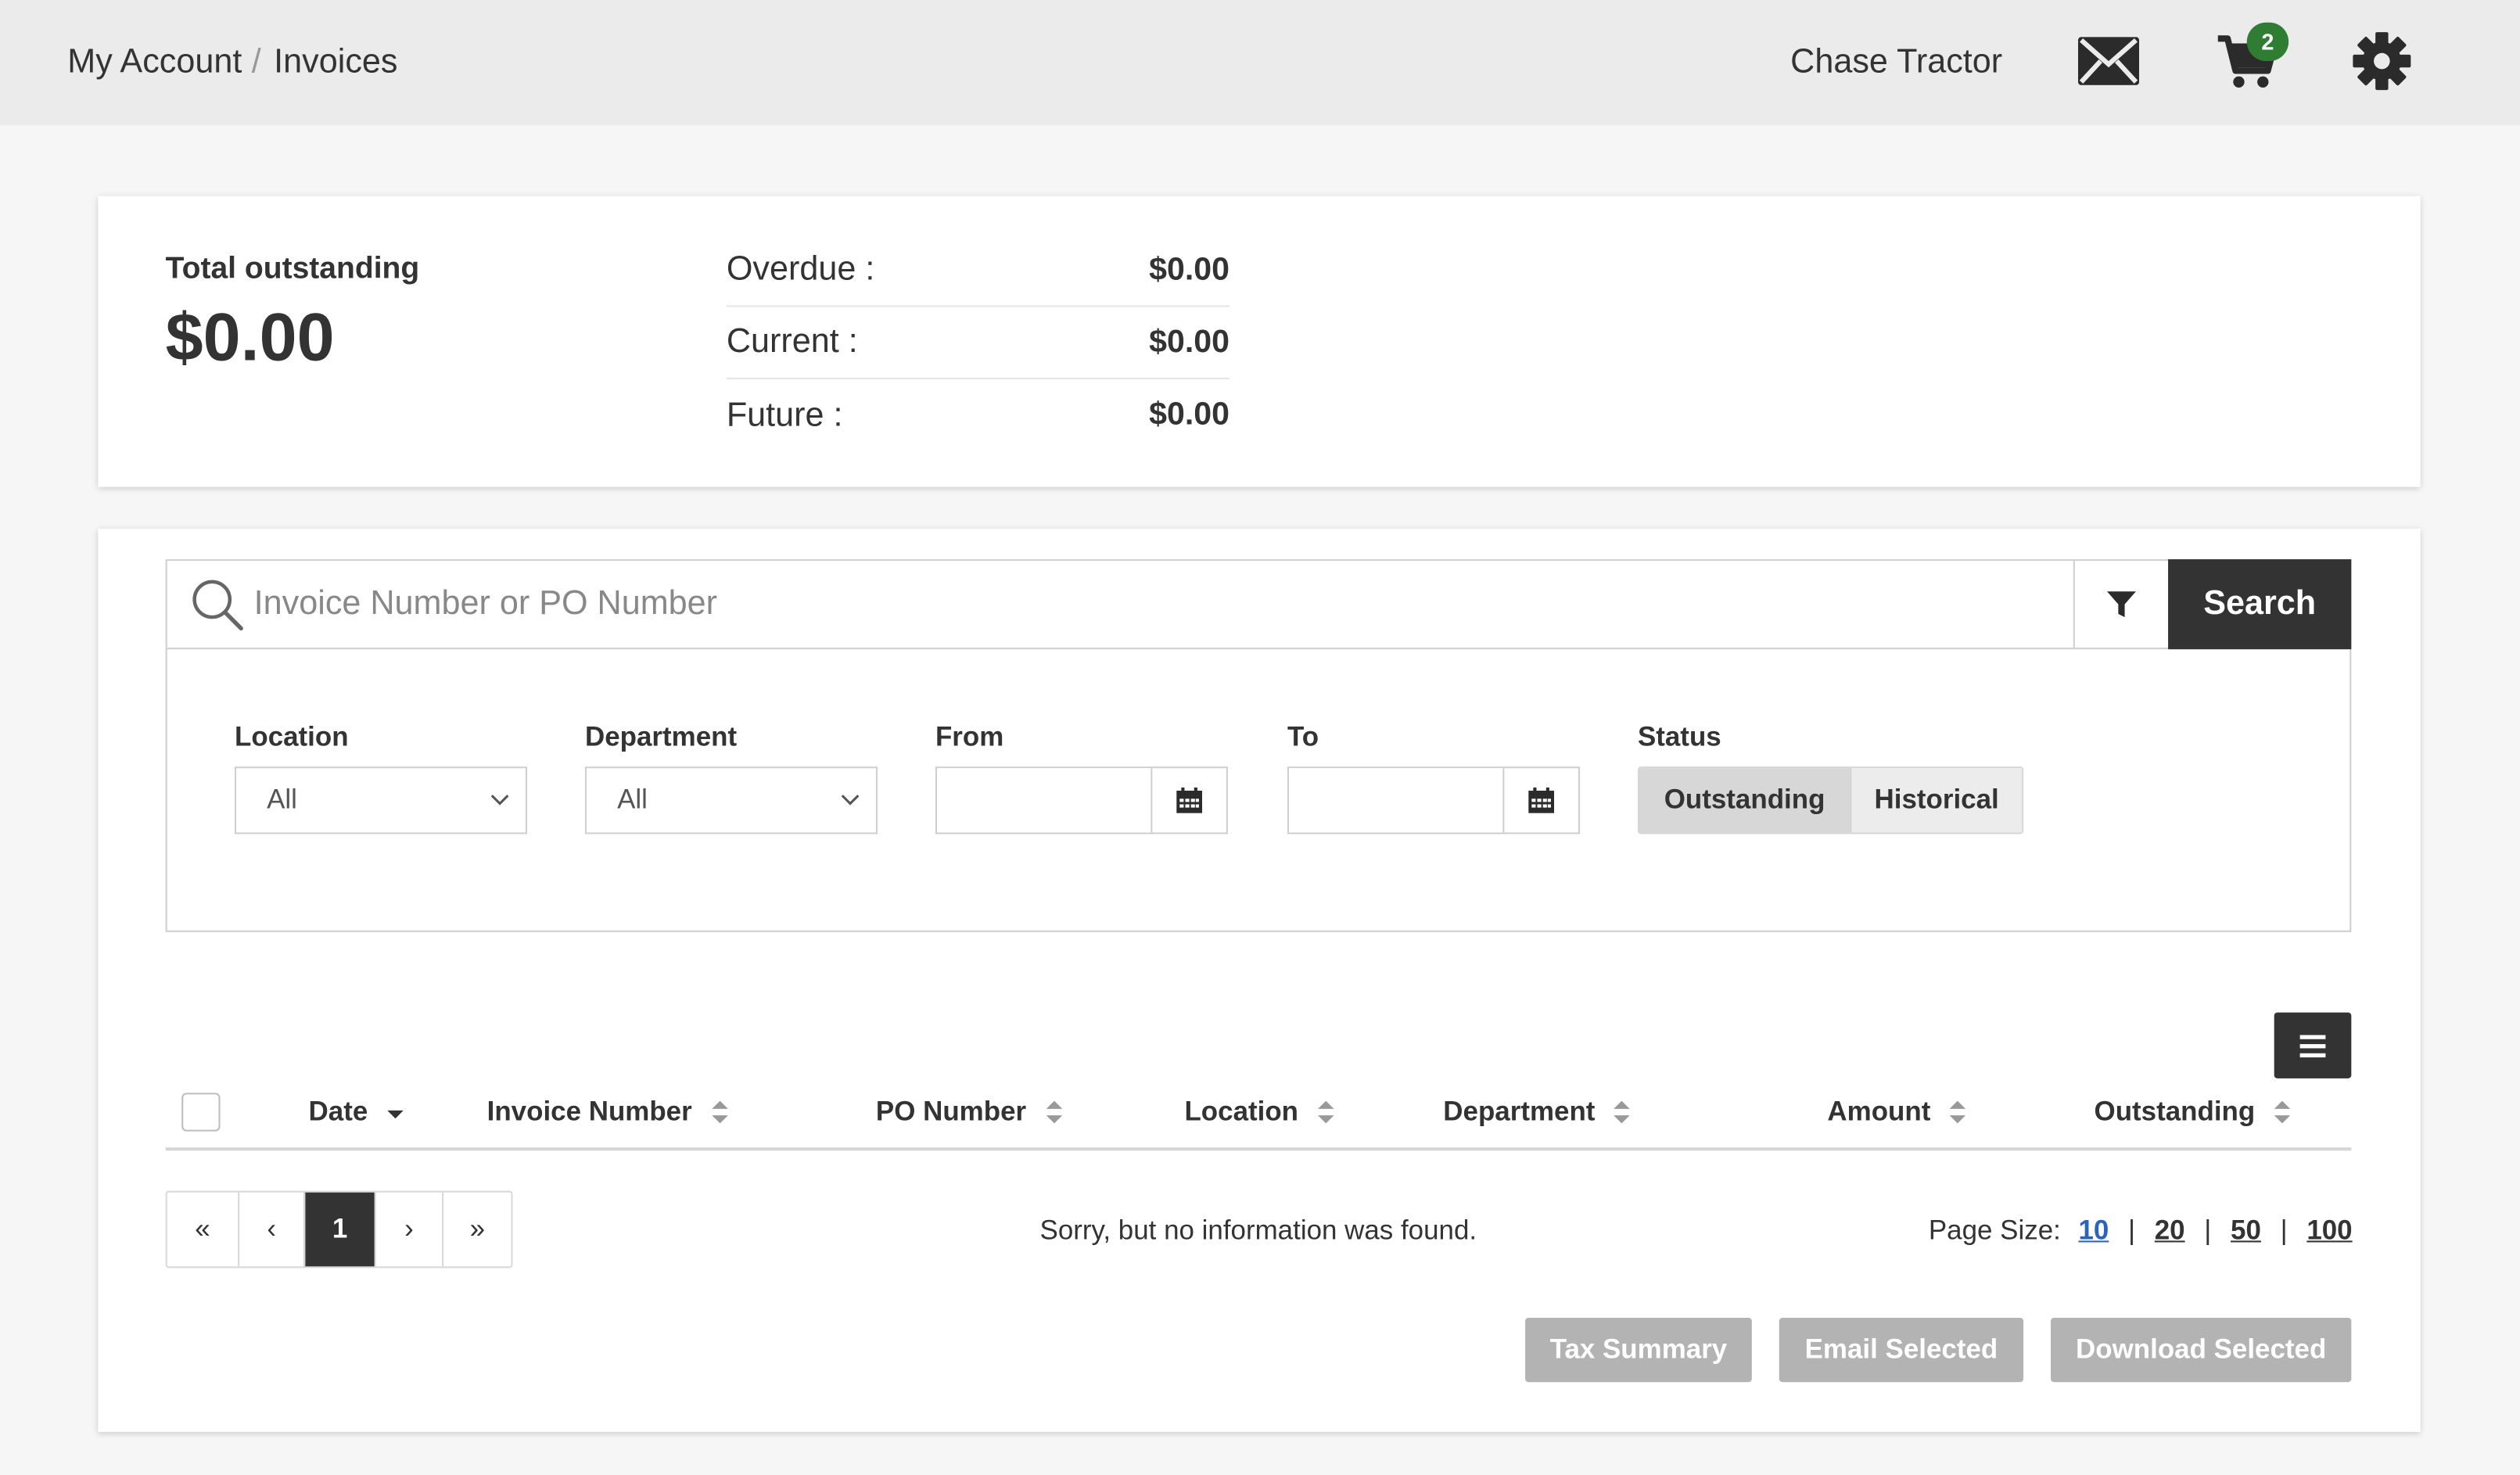 The width and height of the screenshot is (2520, 1475). I want to click on page-size-20: 20, so click(2170, 1231).